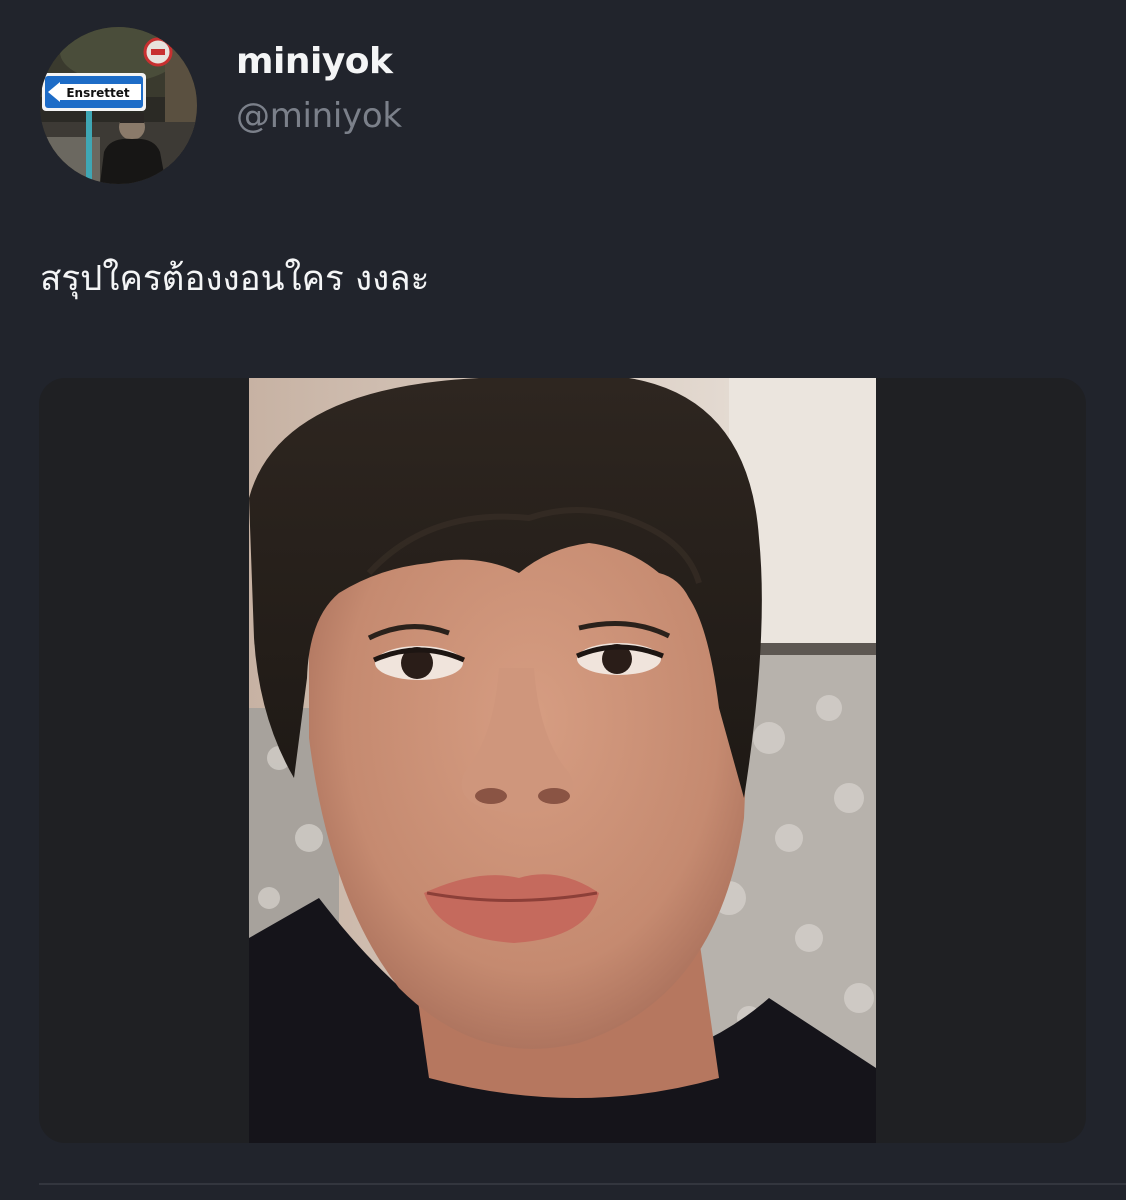  I want to click on tweet-text: สรุปใครต้องงอนใคร งงละ, so click(235, 279).